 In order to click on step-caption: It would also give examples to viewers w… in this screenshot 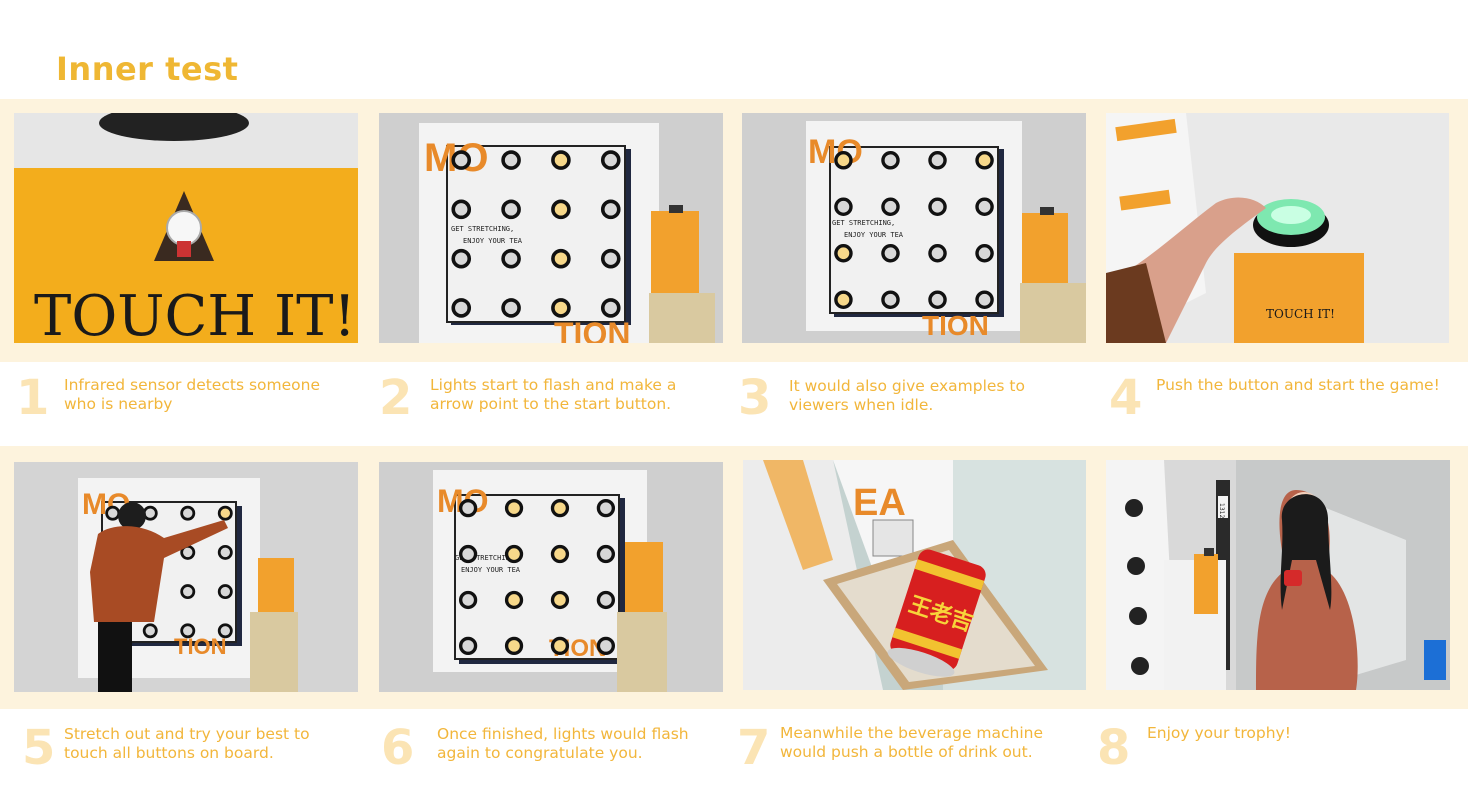, I will do `click(907, 396)`.